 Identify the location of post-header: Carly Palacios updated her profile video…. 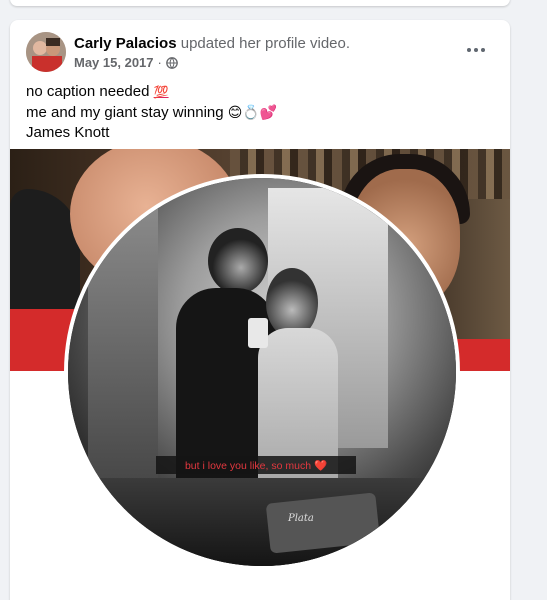
(260, 54).